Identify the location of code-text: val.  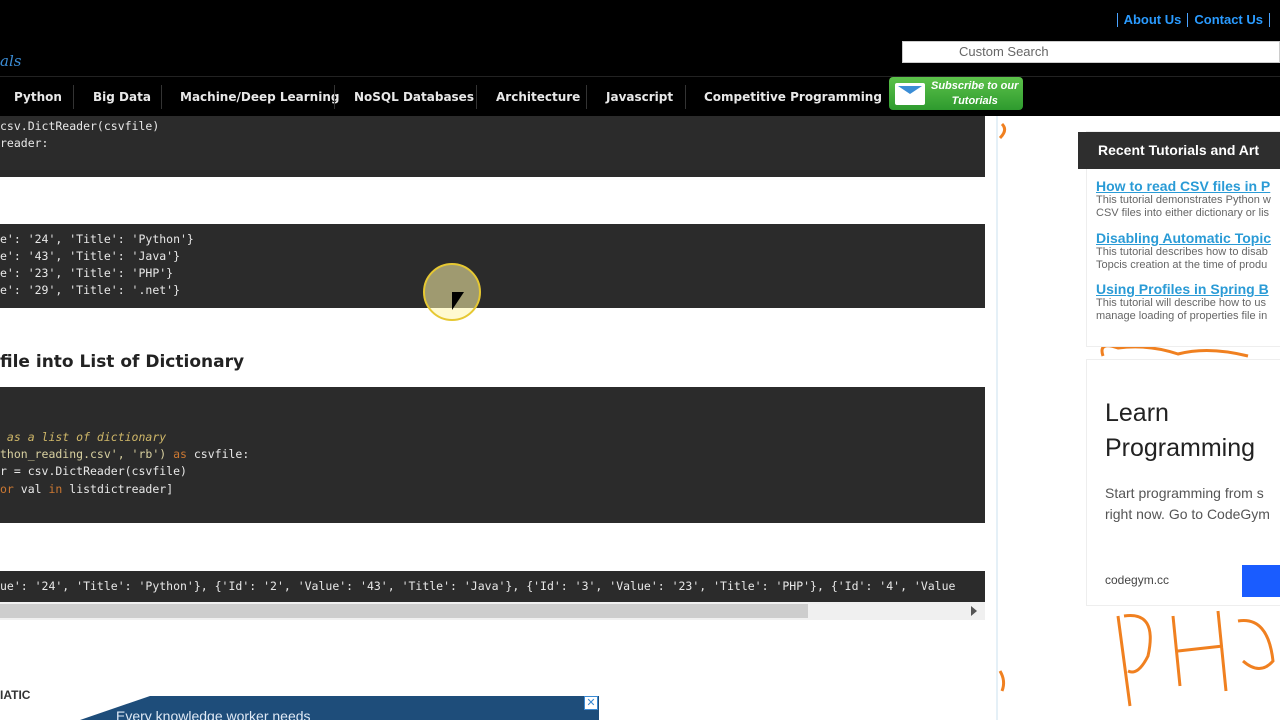
(31, 489).